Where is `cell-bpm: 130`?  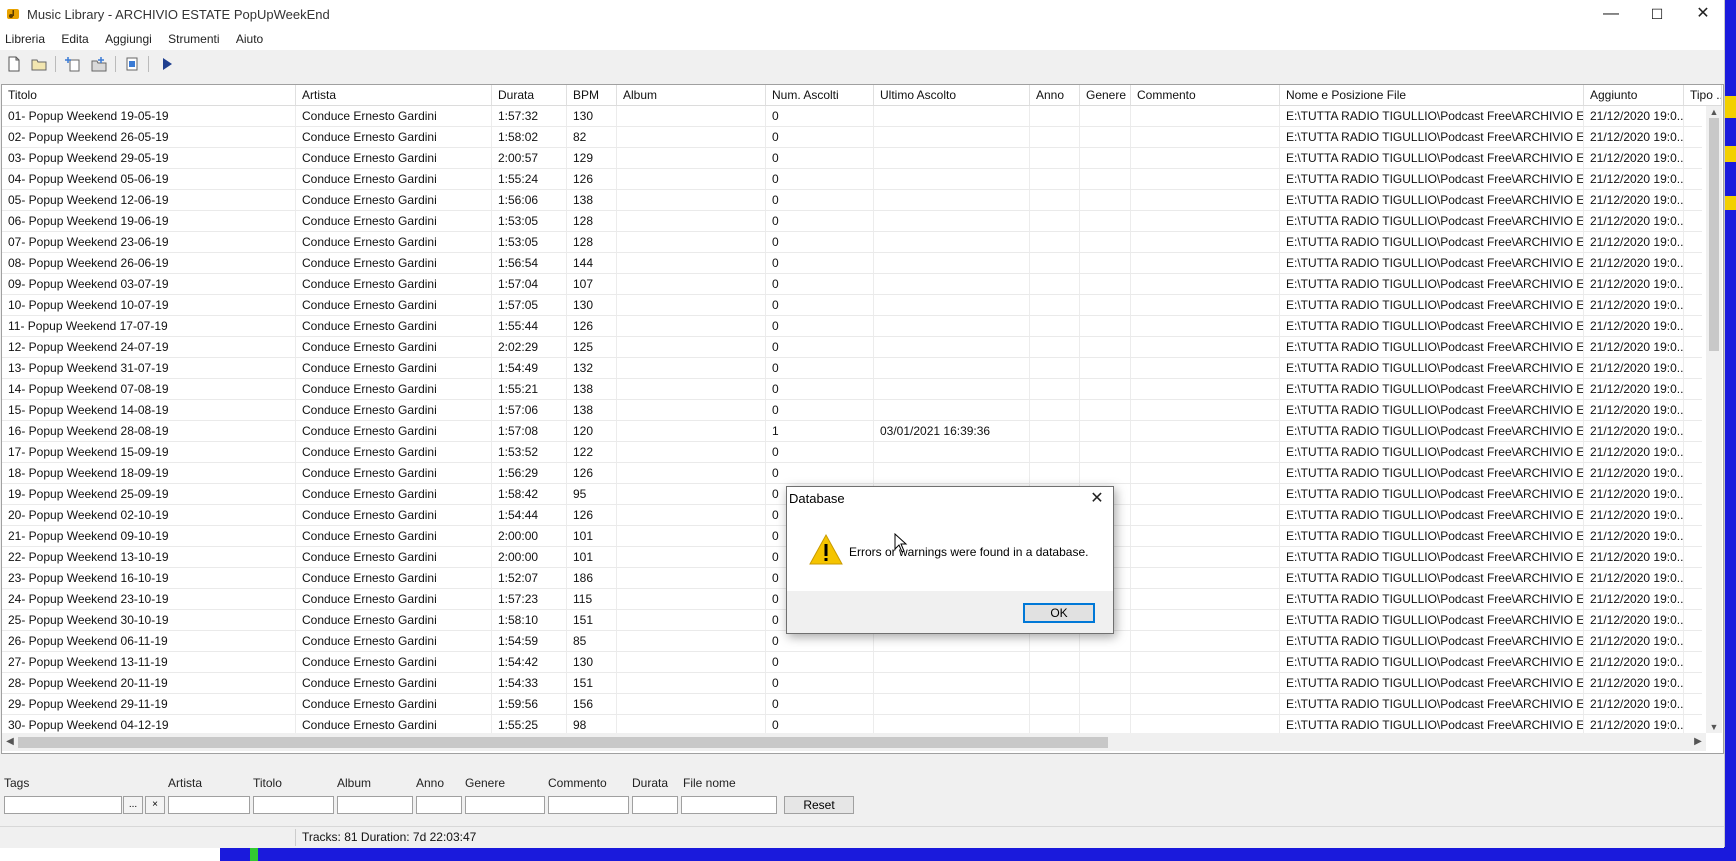 cell-bpm: 130 is located at coordinates (592, 116).